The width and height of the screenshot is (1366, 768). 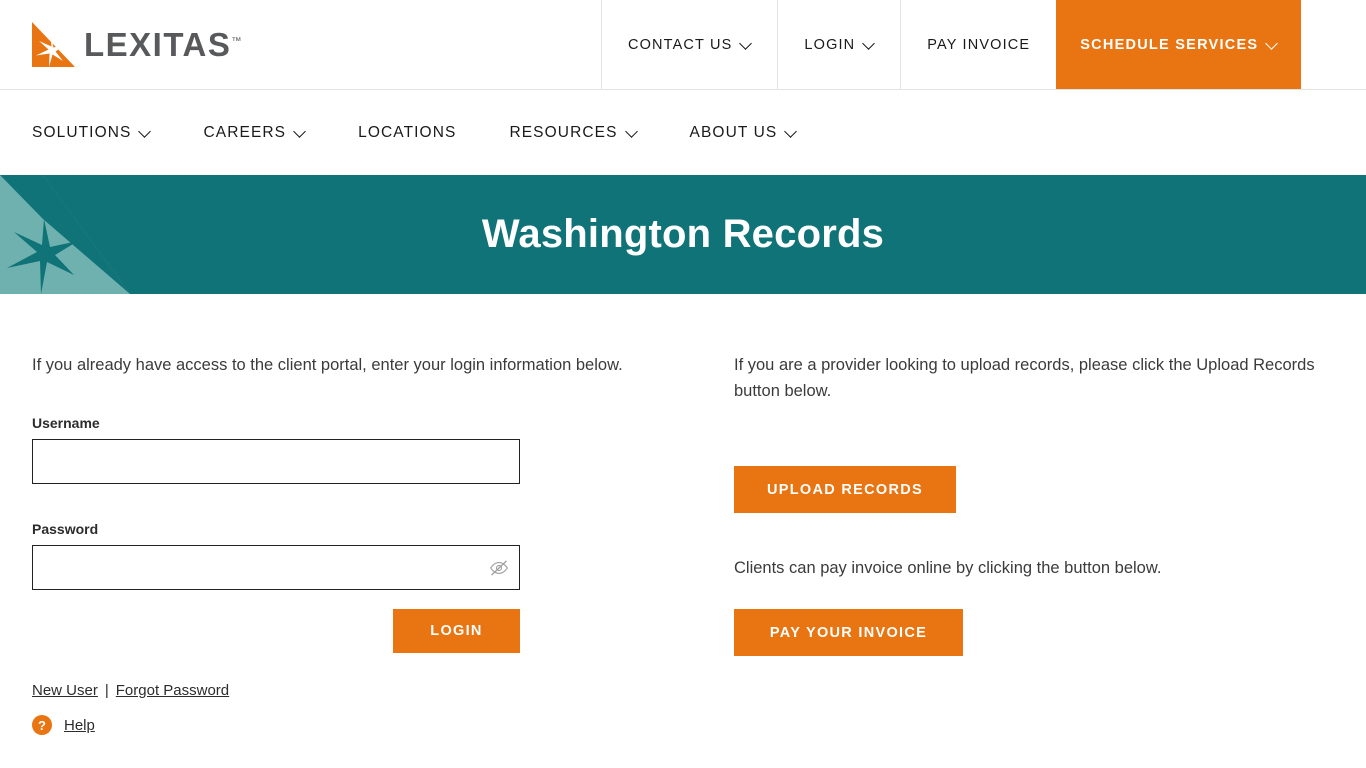 What do you see at coordinates (245, 132) in the screenshot?
I see `nav-item-careers-label: CAREERS` at bounding box center [245, 132].